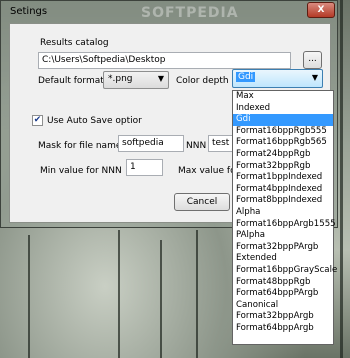 The image size is (350, 358). I want to click on cancel-button: Cancel, so click(202, 202).